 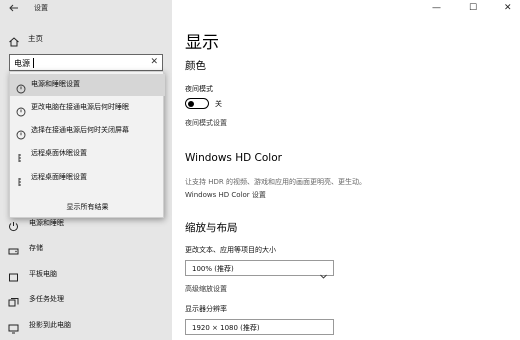 What do you see at coordinates (43, 274) in the screenshot?
I see `sidebar-item-label: 平板电脑` at bounding box center [43, 274].